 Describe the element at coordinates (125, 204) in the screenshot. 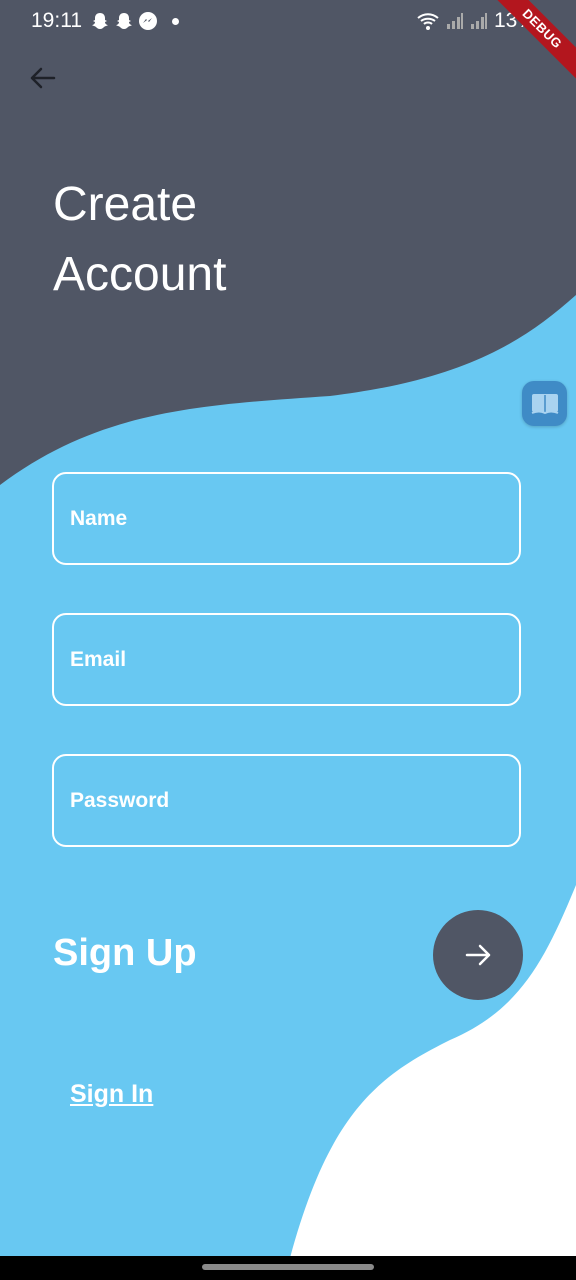

I see `page-title-line-1: Create` at that location.